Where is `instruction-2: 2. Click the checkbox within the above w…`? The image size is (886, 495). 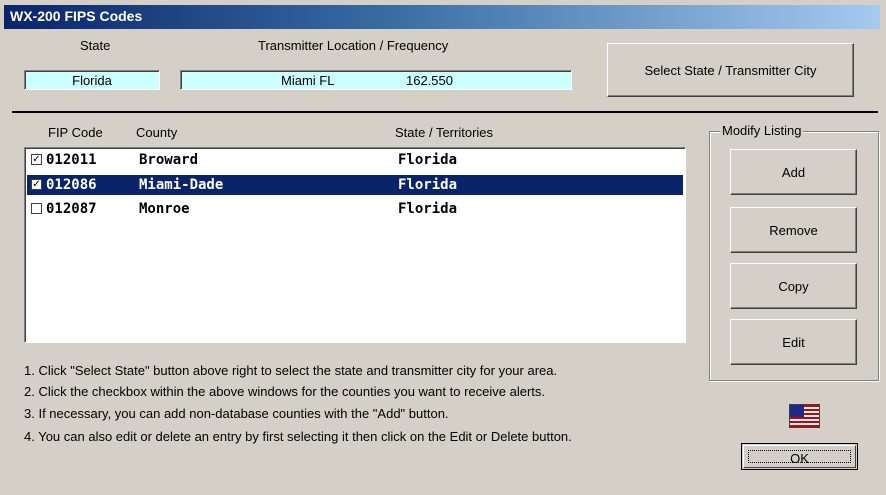
instruction-2: 2. Click the checkbox within the above w… is located at coordinates (284, 391).